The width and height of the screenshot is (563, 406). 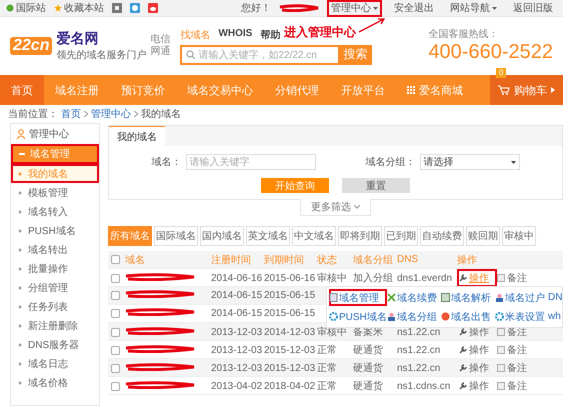 What do you see at coordinates (414, 316) in the screenshot?
I see `menu-item: 域名分组` at bounding box center [414, 316].